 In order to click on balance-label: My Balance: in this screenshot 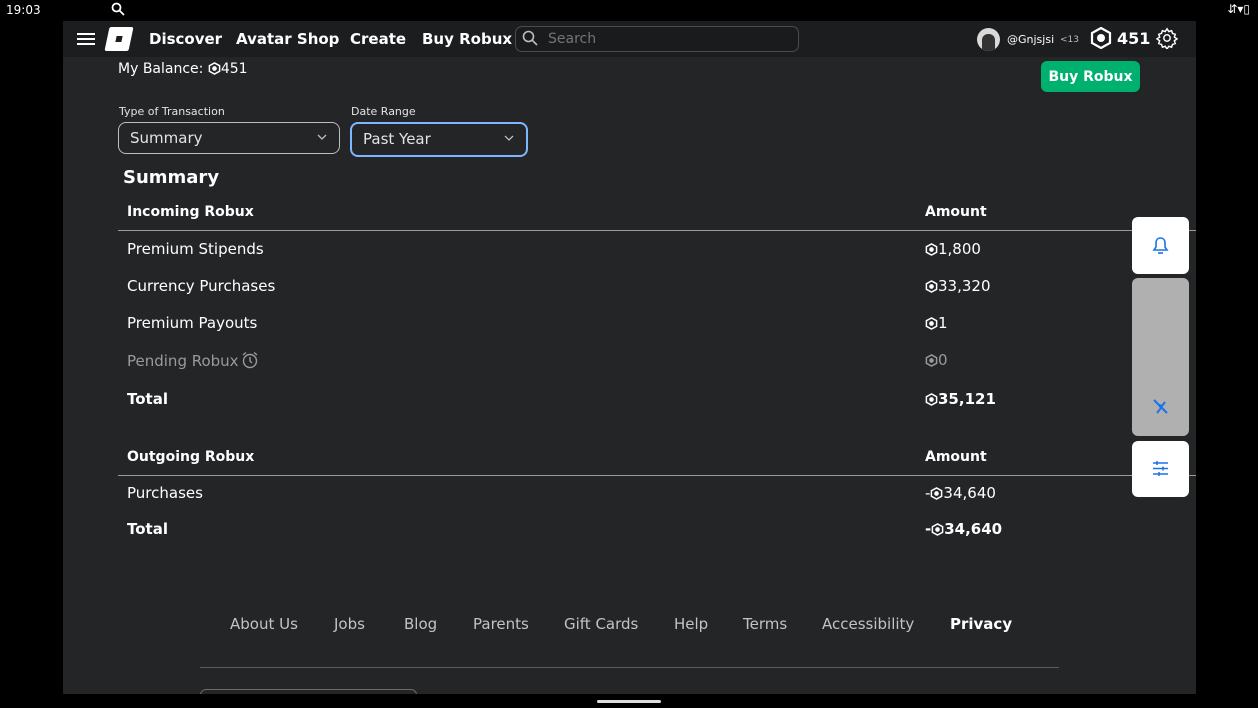, I will do `click(161, 69)`.